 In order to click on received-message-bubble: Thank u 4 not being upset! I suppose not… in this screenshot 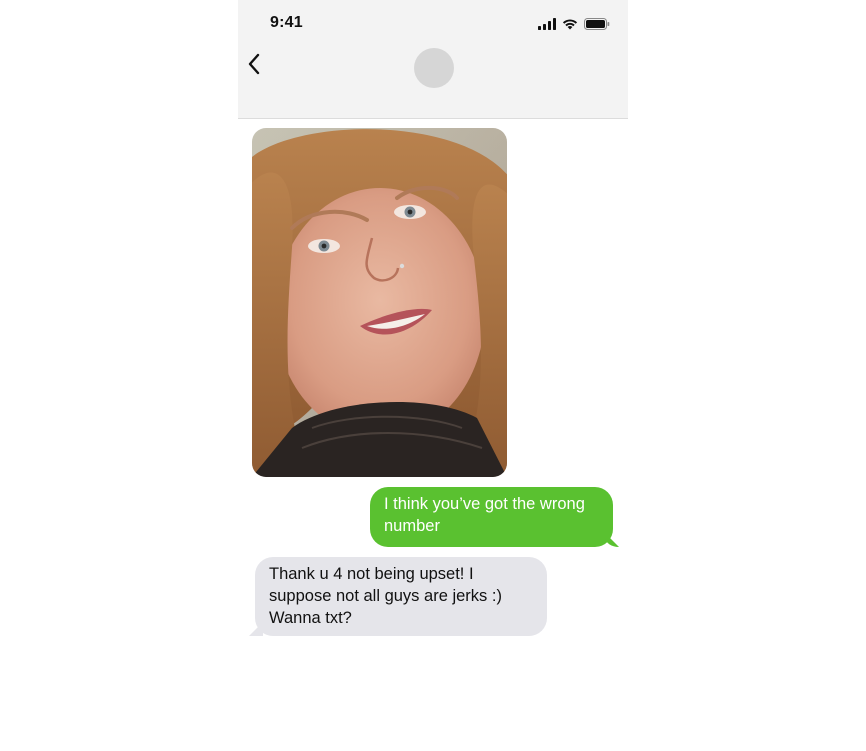, I will do `click(401, 596)`.